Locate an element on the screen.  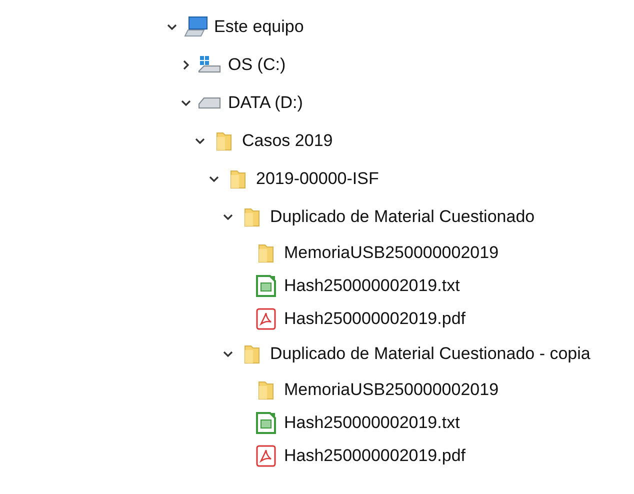
tree-item: DATA (D:) is located at coordinates (265, 103).